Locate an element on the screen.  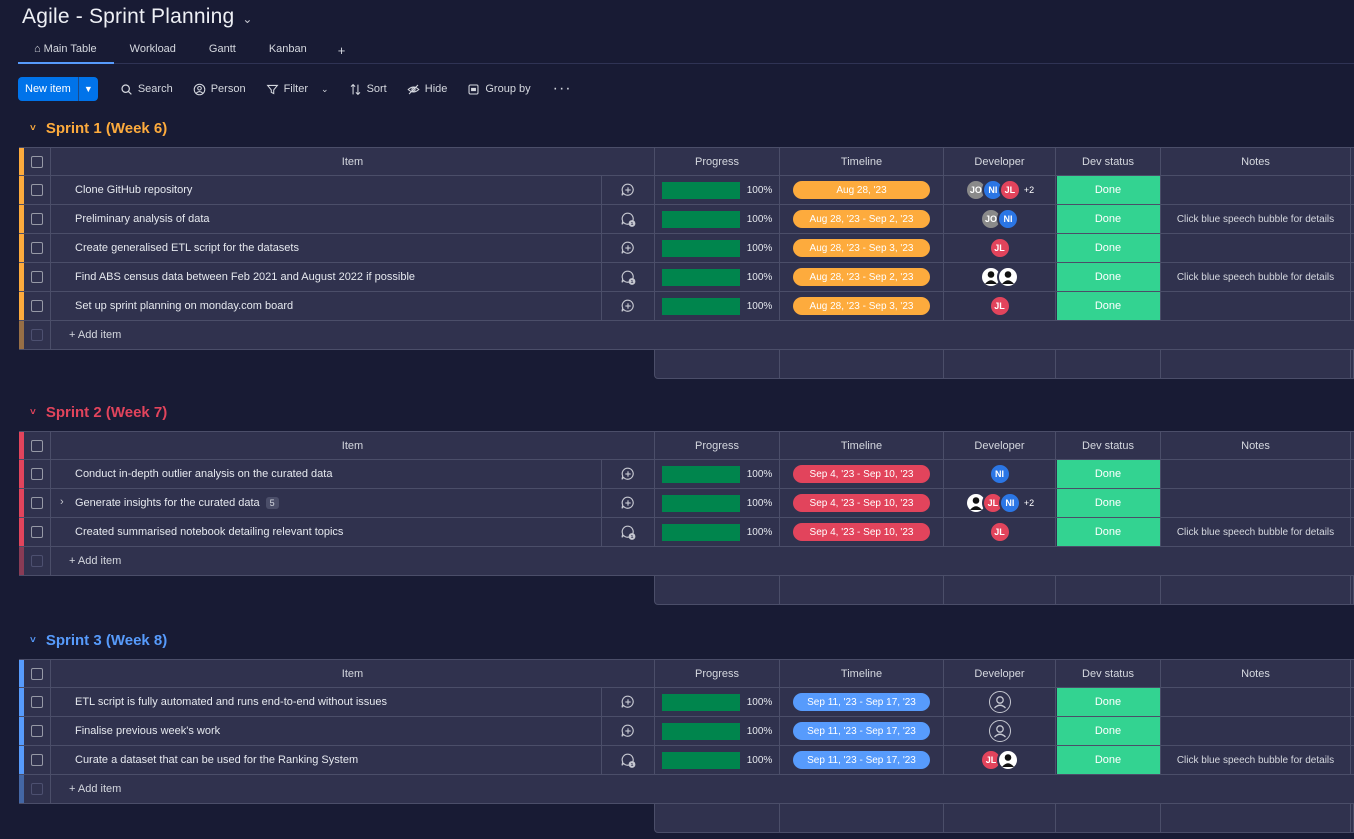
timeline-cell: Sep 4, '23 - Sep 10, '23 is located at coordinates (862, 503).